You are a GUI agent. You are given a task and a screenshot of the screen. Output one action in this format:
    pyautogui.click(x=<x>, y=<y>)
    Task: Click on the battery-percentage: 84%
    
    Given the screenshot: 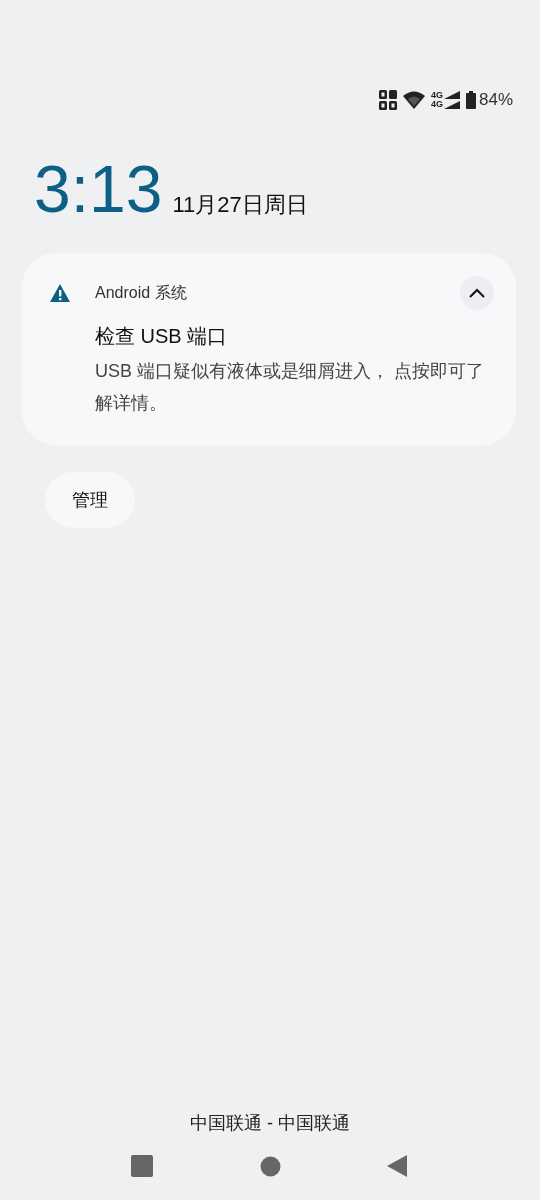 What is the action you would take?
    pyautogui.click(x=495, y=100)
    